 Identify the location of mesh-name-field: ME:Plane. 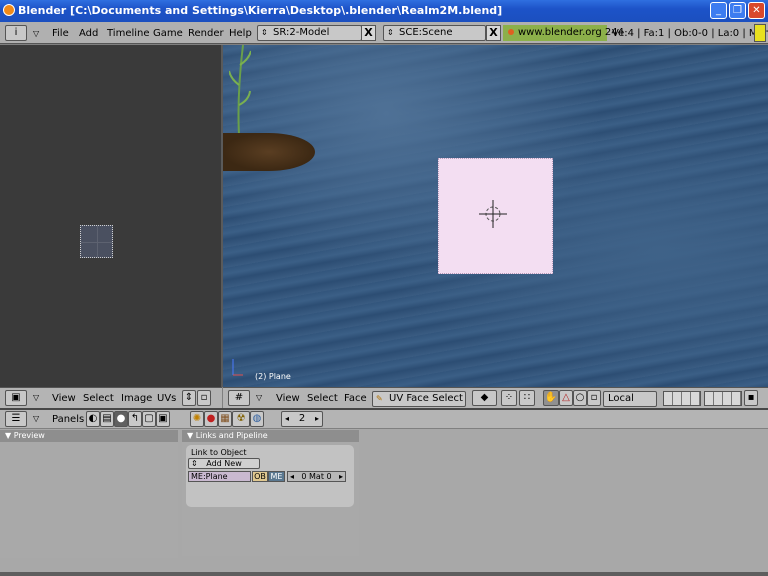
(219, 476).